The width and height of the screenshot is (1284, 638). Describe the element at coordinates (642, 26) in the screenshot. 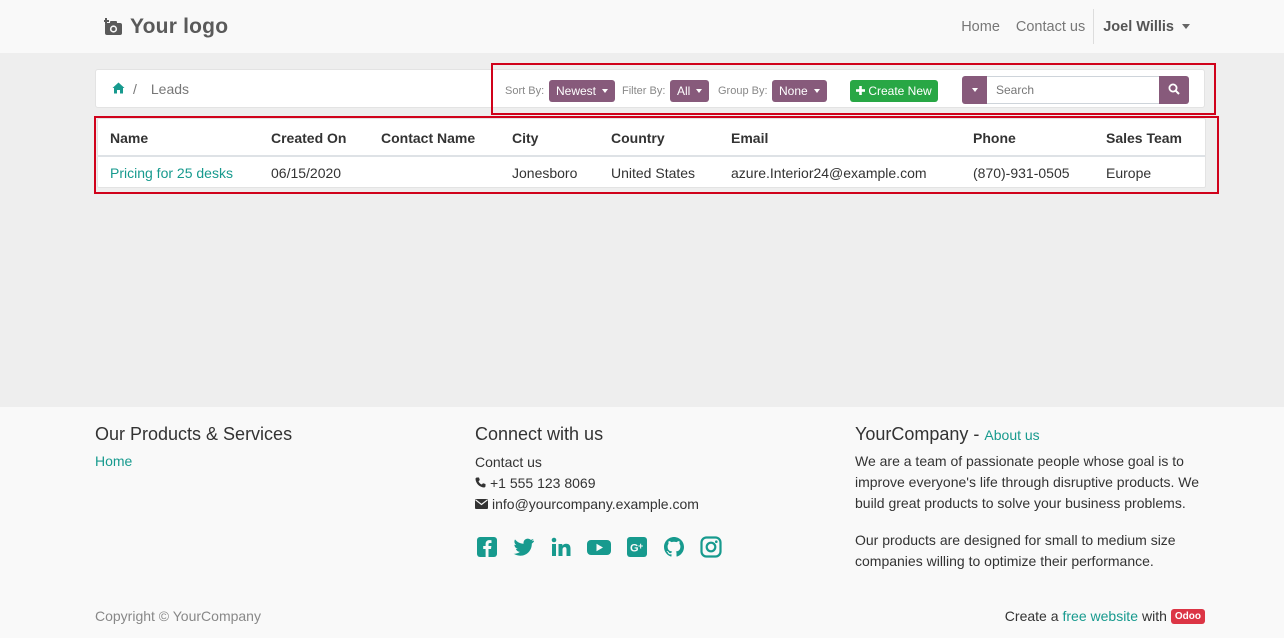

I see `top-navbar: Your logo Home Contact us Joel Willis` at that location.